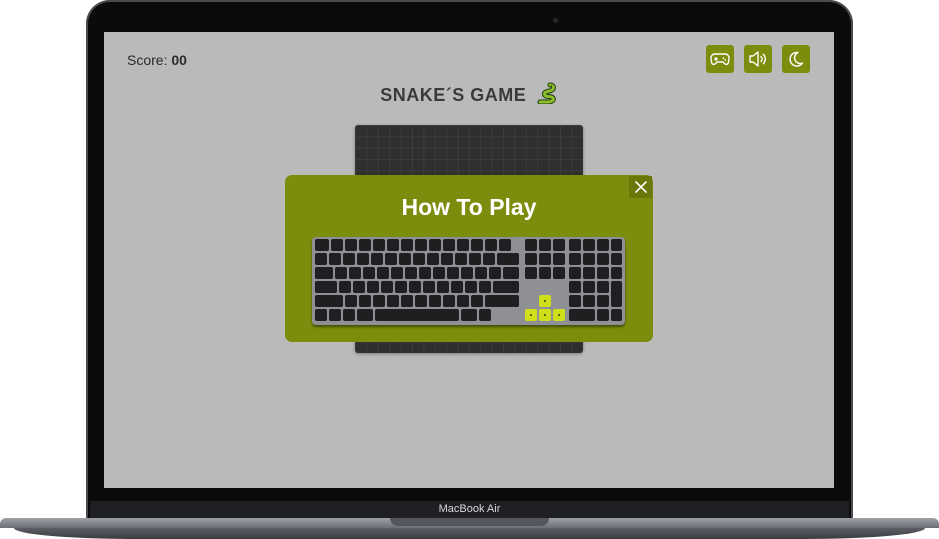  Describe the element at coordinates (147, 60) in the screenshot. I see `score-label: Score:` at that location.